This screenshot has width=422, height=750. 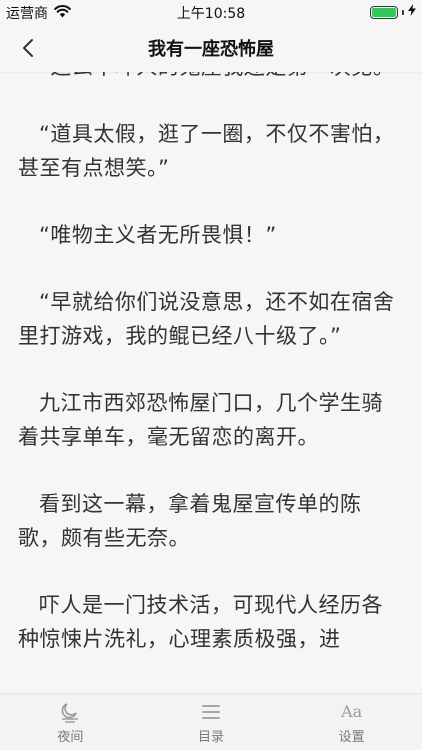 What do you see at coordinates (211, 712) in the screenshot?
I see `list-icon` at bounding box center [211, 712].